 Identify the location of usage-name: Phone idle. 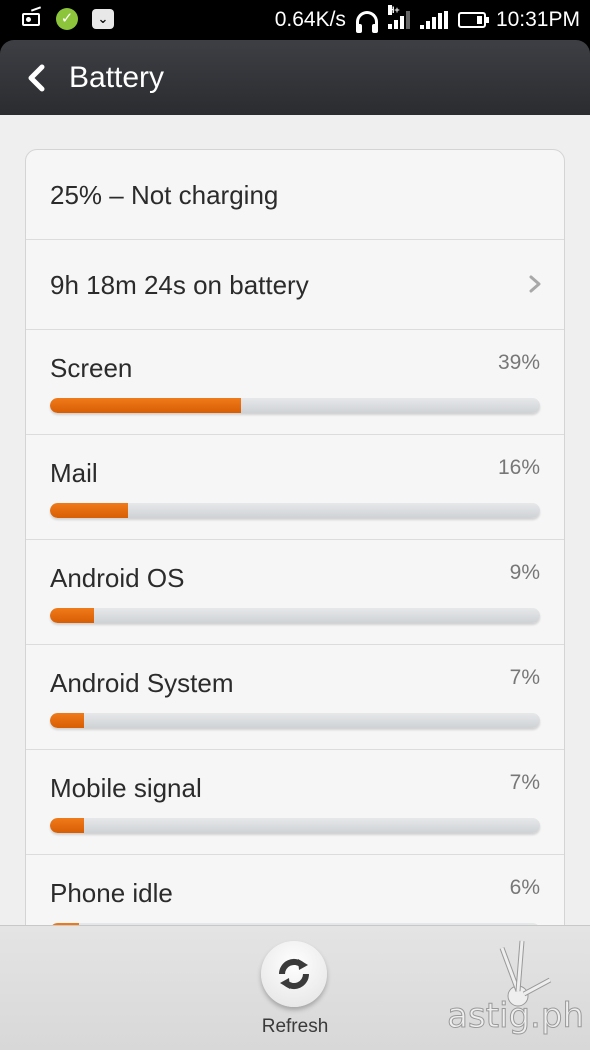
(111, 893).